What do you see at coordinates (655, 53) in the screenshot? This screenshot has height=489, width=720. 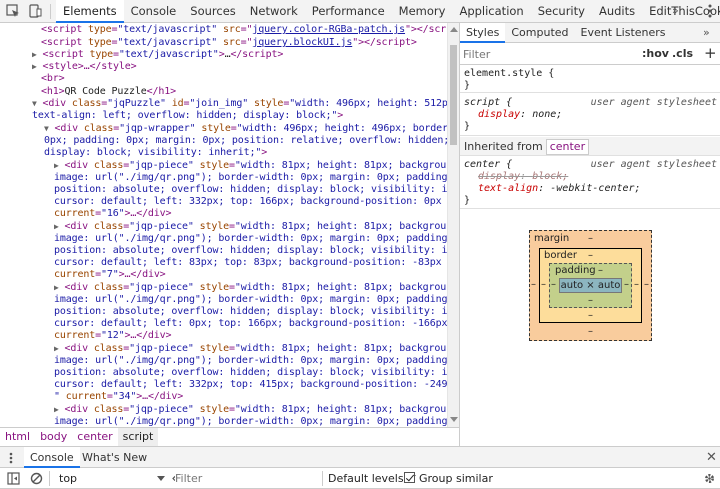 I see `hov-toggle: :hov` at bounding box center [655, 53].